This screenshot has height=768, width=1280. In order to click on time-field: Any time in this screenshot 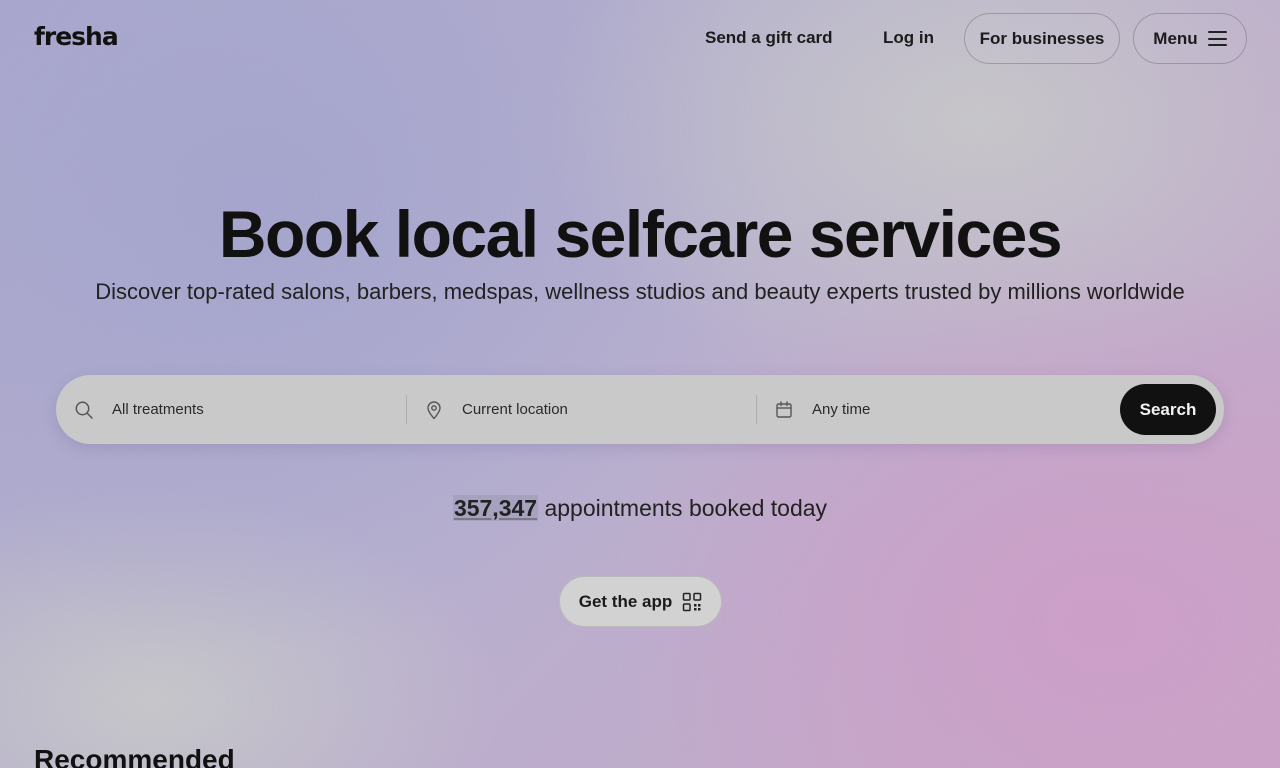, I will do `click(939, 409)`.